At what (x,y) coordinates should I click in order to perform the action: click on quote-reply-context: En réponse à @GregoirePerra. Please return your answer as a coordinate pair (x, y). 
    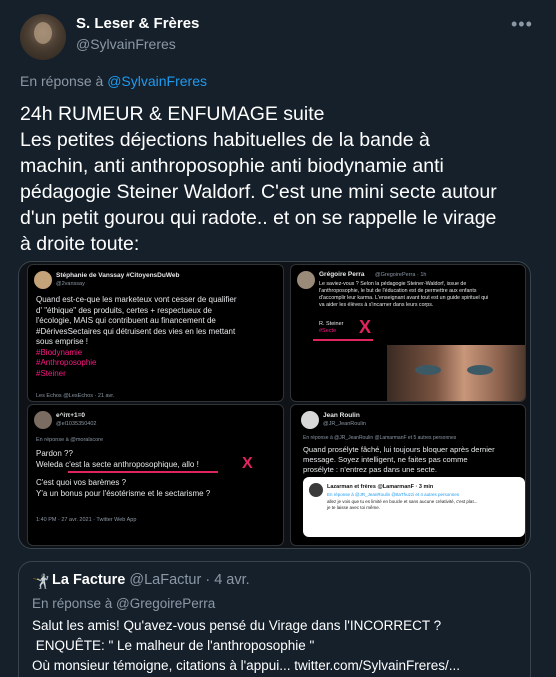
    Looking at the image, I should click on (124, 603).